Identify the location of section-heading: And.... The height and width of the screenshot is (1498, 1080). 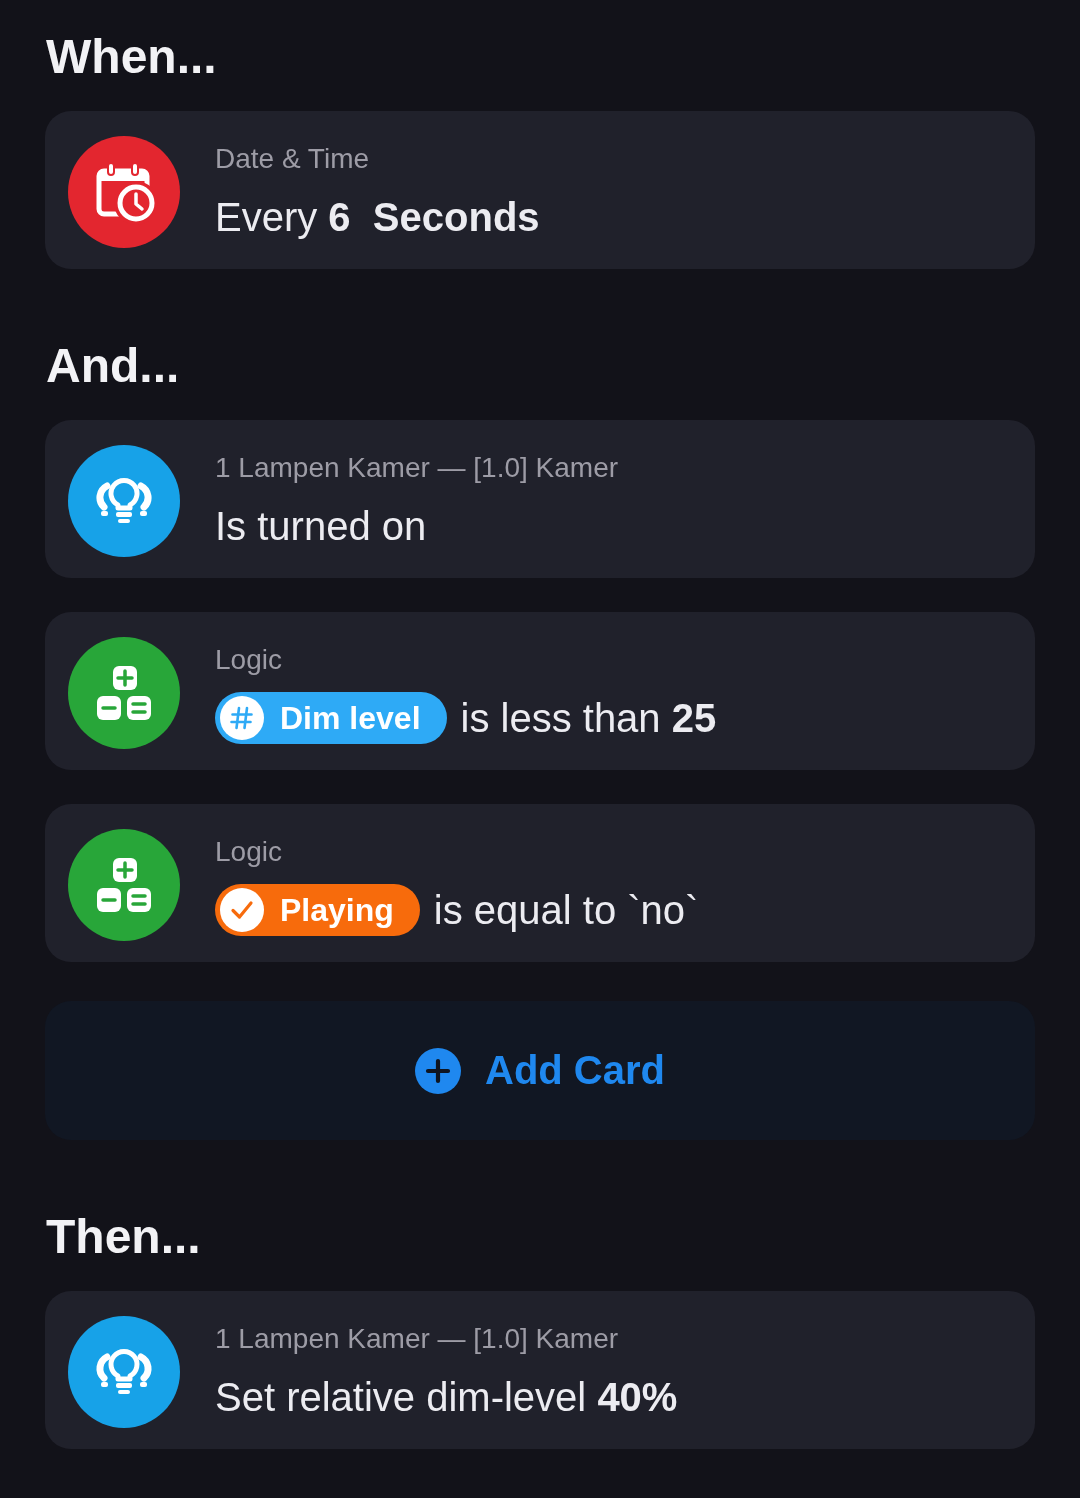
(113, 366).